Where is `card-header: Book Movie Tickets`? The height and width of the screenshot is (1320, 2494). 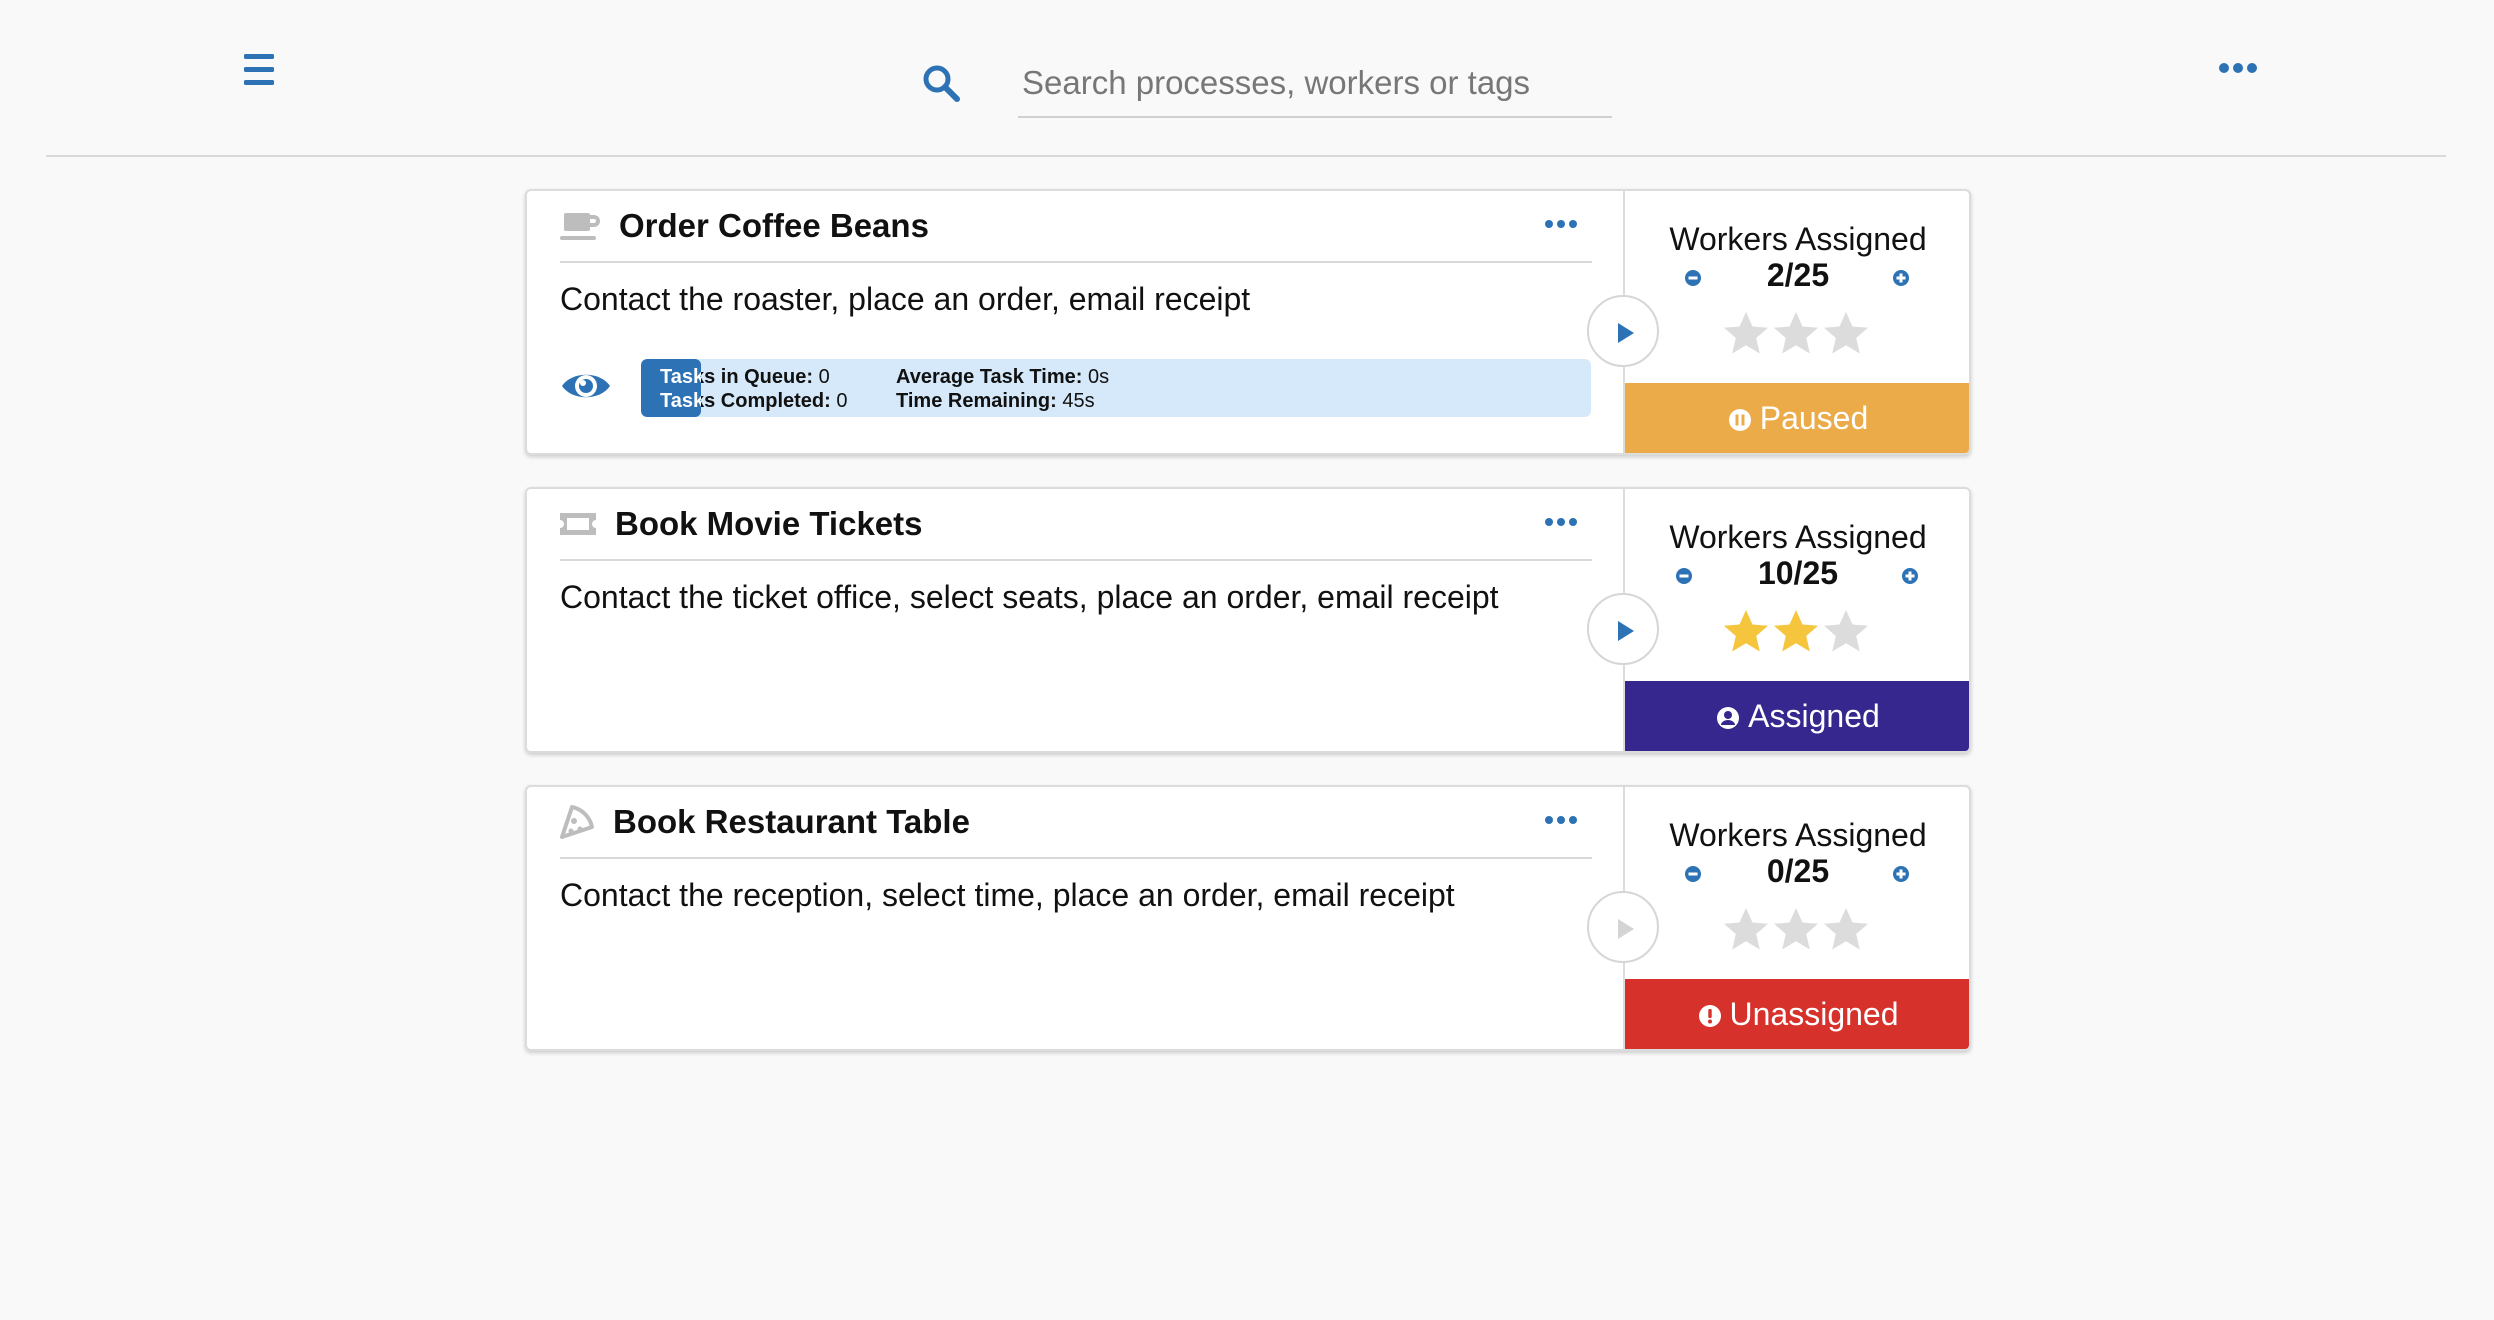 card-header: Book Movie Tickets is located at coordinates (1076, 525).